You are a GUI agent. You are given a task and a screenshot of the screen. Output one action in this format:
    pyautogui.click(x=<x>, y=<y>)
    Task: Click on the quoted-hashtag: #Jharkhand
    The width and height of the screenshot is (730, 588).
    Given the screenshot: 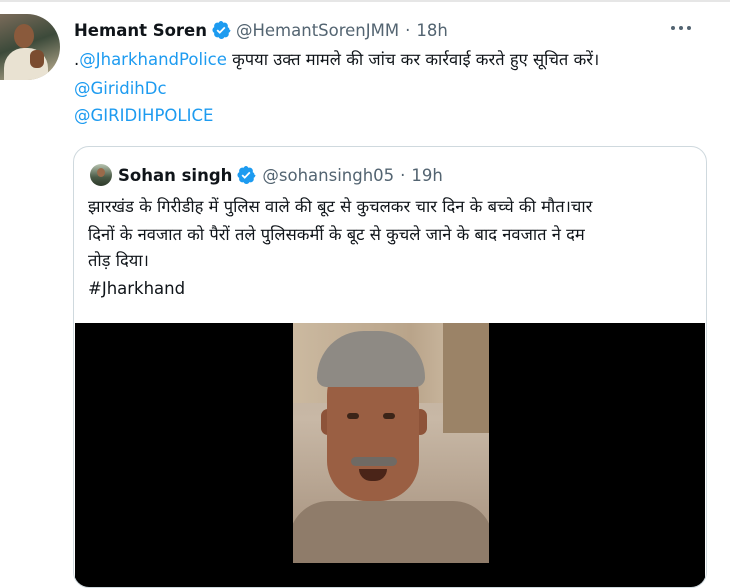 What is the action you would take?
    pyautogui.click(x=394, y=289)
    